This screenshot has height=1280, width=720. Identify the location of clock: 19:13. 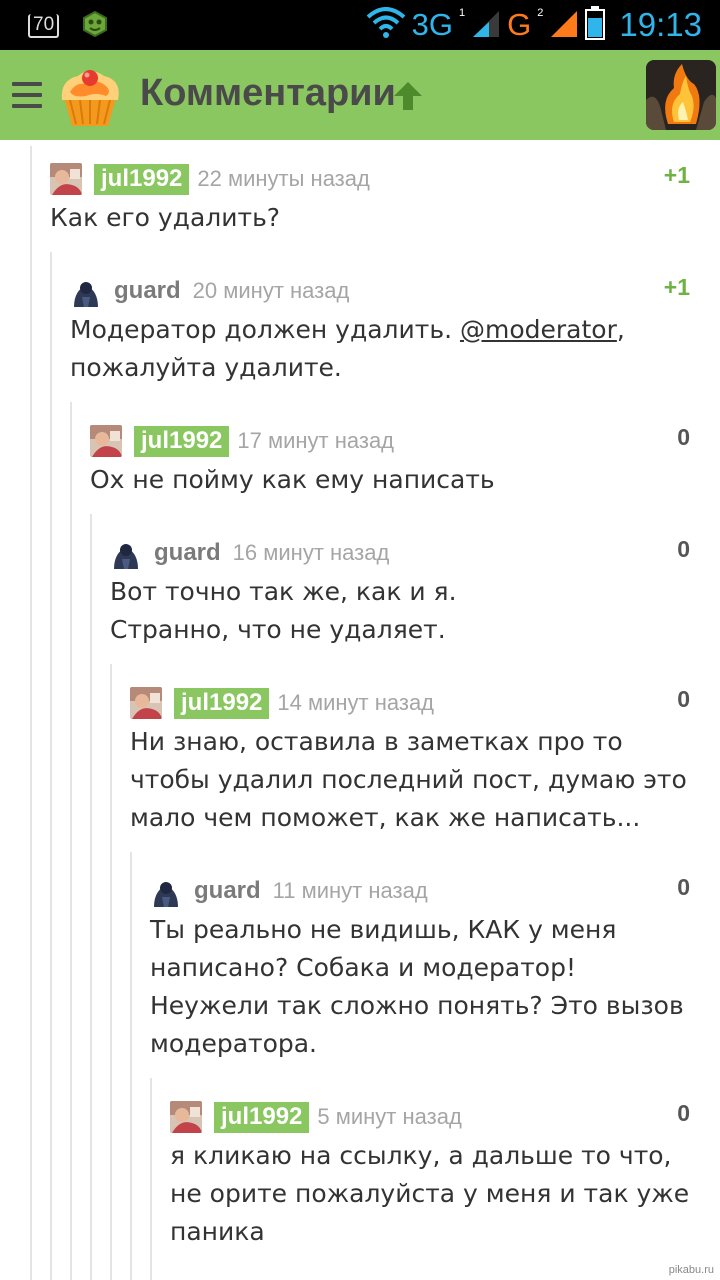
(660, 24).